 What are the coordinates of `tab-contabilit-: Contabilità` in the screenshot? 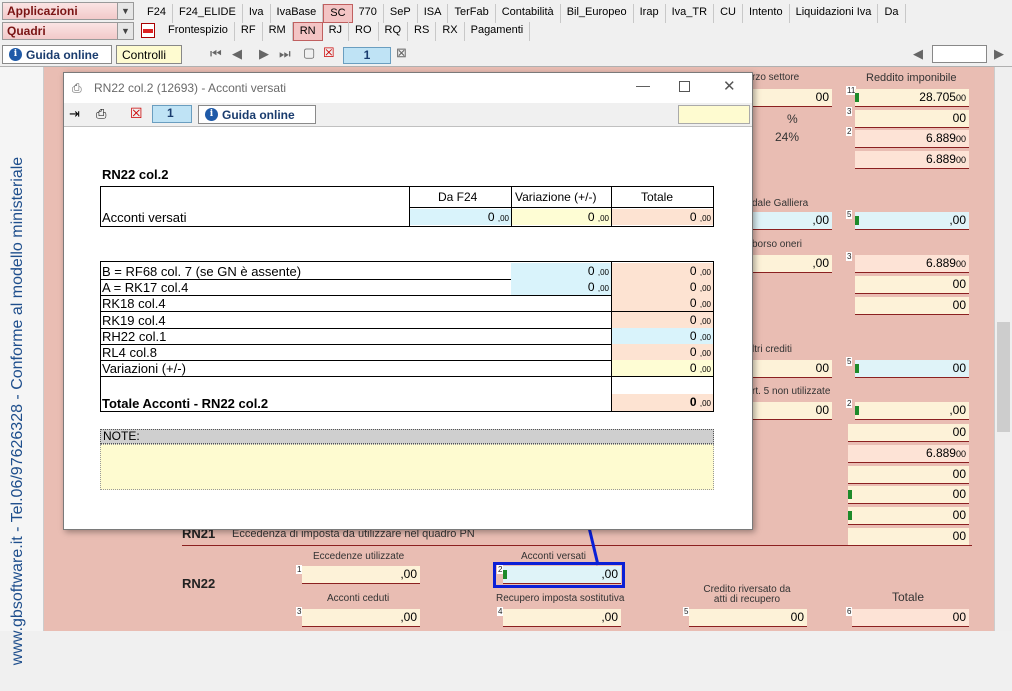 It's located at (528, 13).